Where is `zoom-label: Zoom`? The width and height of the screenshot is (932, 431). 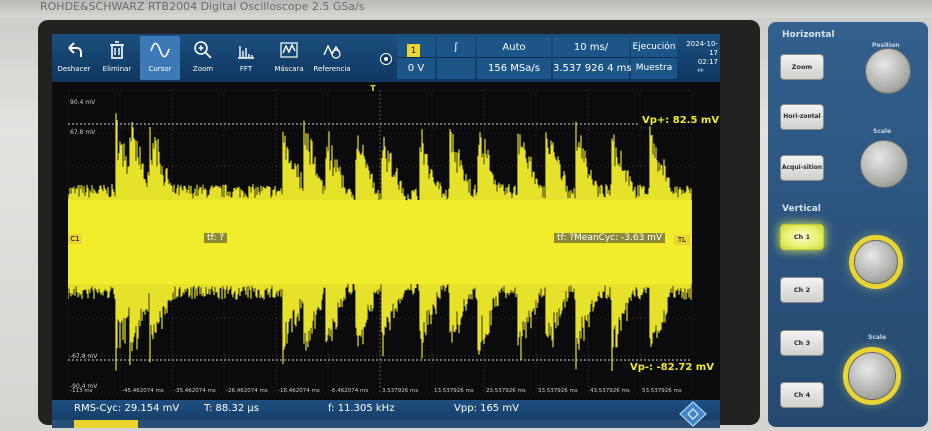
zoom-label: Zoom is located at coordinates (203, 69).